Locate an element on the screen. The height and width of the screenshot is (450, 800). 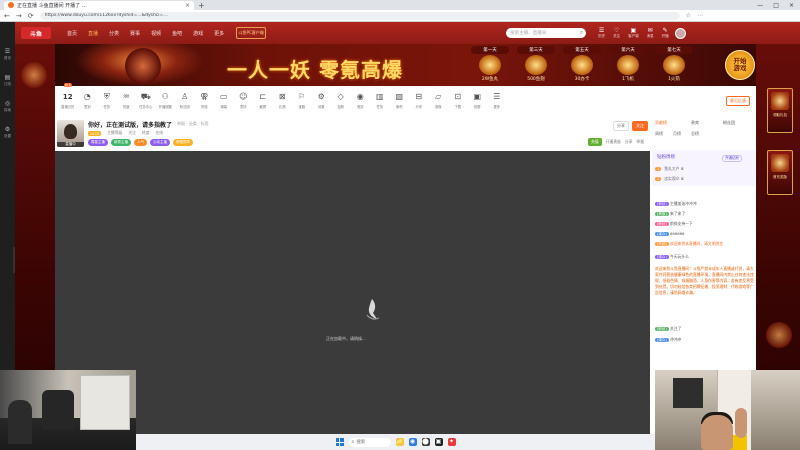
app-icon: ▣ is located at coordinates (438, 442).